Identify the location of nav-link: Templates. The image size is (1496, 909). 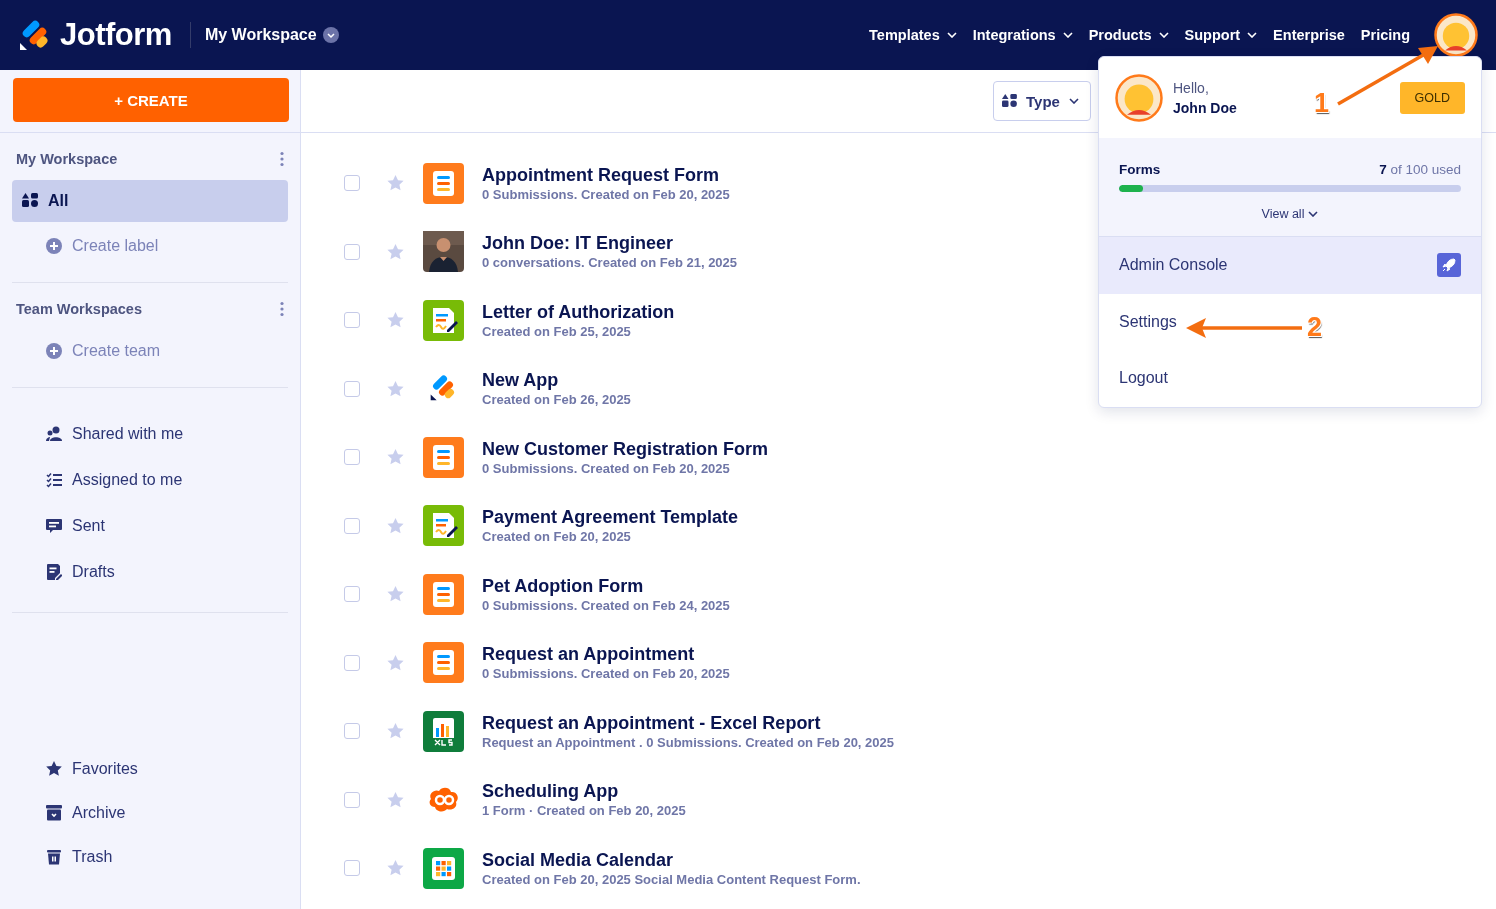
(913, 35).